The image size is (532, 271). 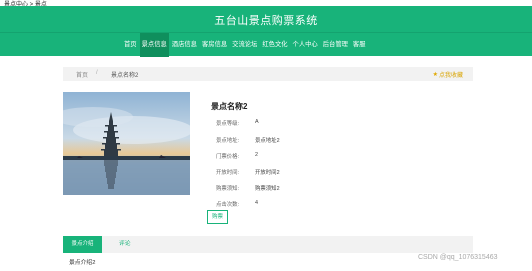 I want to click on field-value: 开放时间2, so click(x=267, y=173).